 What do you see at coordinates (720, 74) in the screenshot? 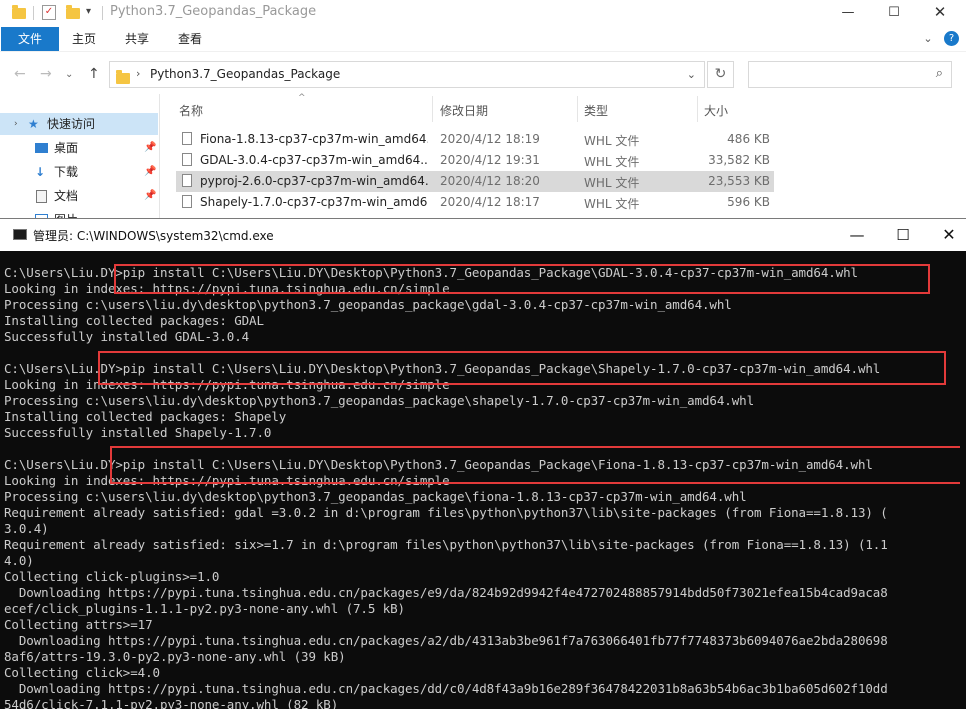
I see `refresh-icon: ↻` at bounding box center [720, 74].